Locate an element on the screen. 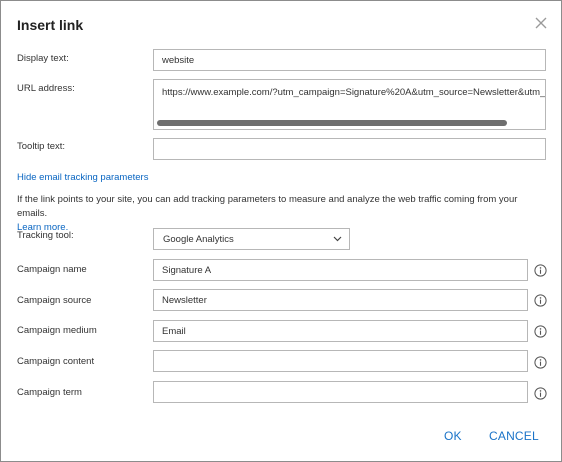  campaign-medium-label: Campaign medium is located at coordinates (57, 330).